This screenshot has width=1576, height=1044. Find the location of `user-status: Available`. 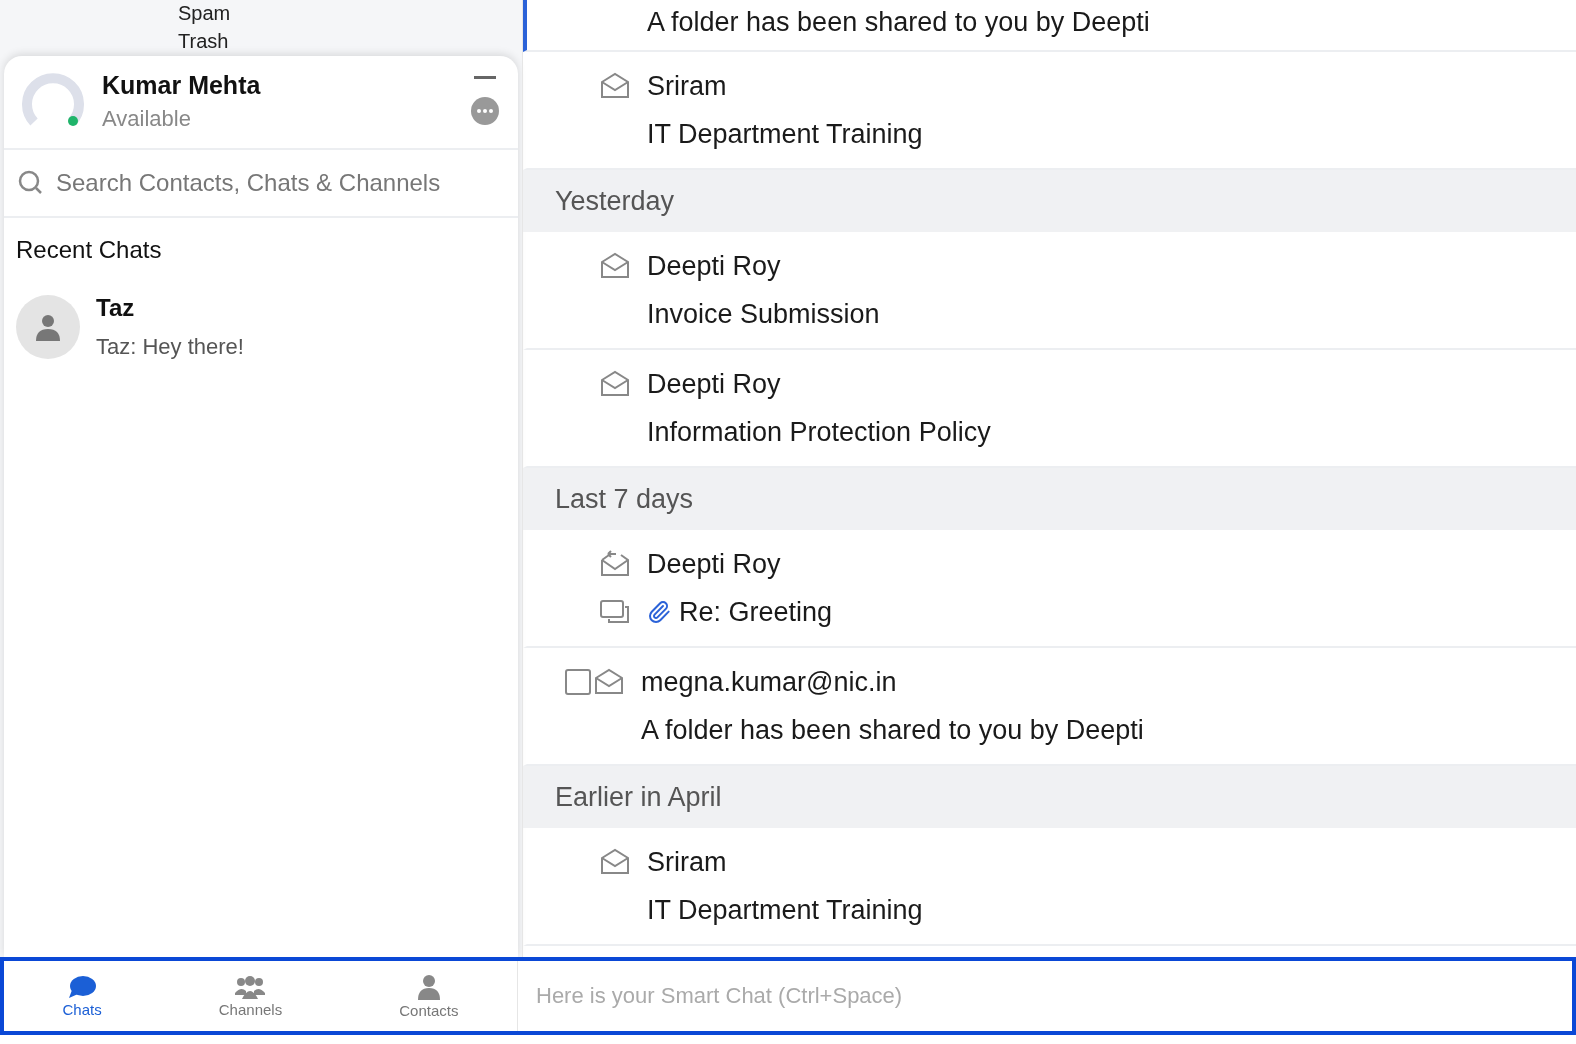

user-status: Available is located at coordinates (277, 118).